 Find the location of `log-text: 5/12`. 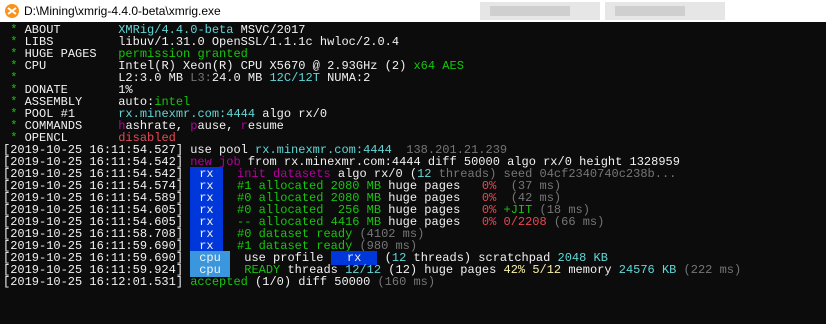

log-text: 5/12 is located at coordinates (547, 270).